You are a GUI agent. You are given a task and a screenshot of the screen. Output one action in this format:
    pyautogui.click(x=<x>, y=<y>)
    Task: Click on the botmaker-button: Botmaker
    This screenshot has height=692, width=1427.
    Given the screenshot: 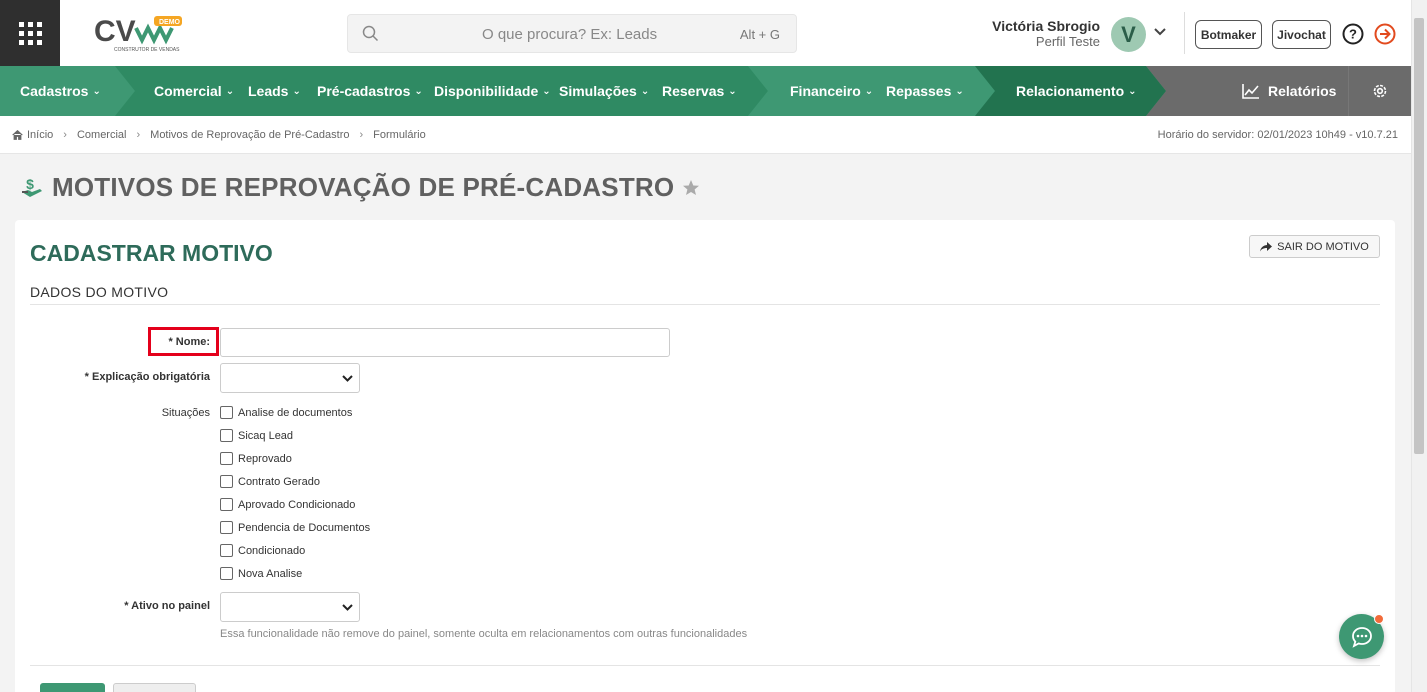 What is the action you would take?
    pyautogui.click(x=1228, y=34)
    